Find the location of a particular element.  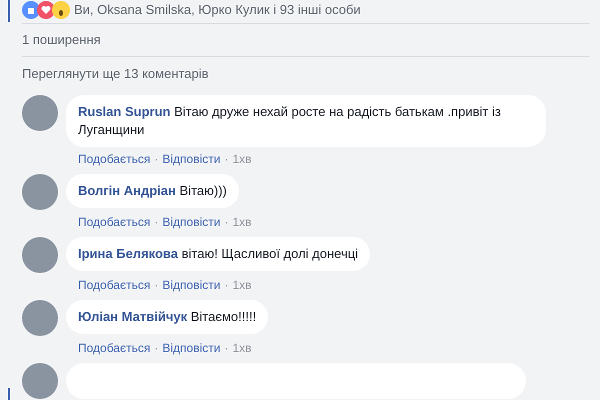

comment-text: Ruslan Suprun Вітаю друже нехай росте на радість батькам .привіт із Луганщини is located at coordinates (289, 120).